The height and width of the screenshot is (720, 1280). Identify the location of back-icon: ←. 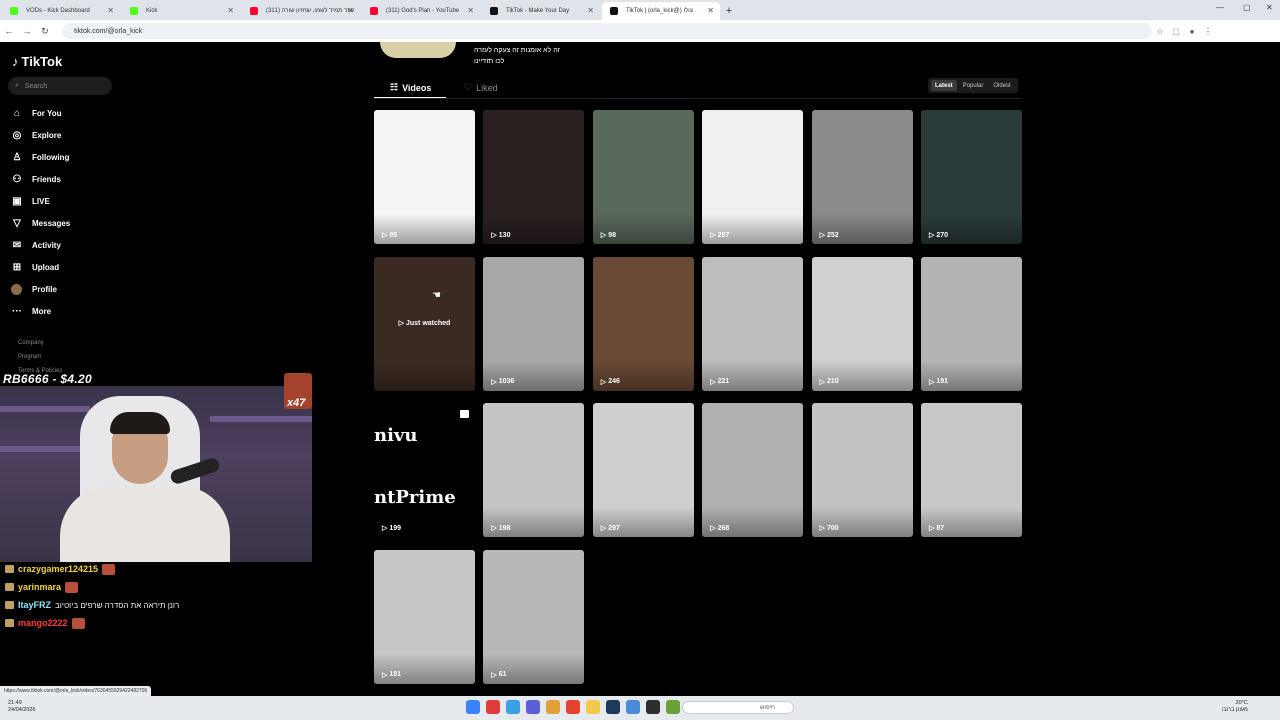
(9, 31).